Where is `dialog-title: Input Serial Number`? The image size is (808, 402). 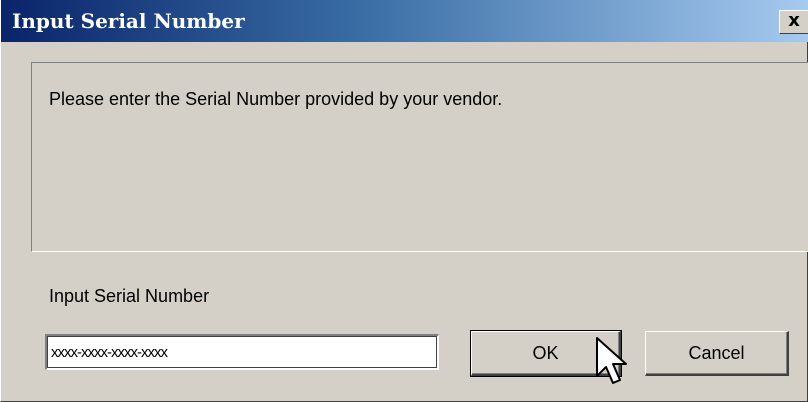 dialog-title: Input Serial Number is located at coordinates (128, 21).